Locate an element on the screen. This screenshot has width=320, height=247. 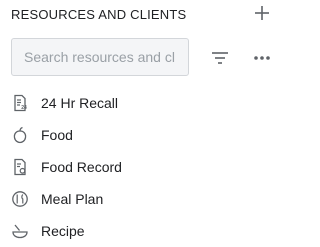
food-record-icon is located at coordinates (20, 167).